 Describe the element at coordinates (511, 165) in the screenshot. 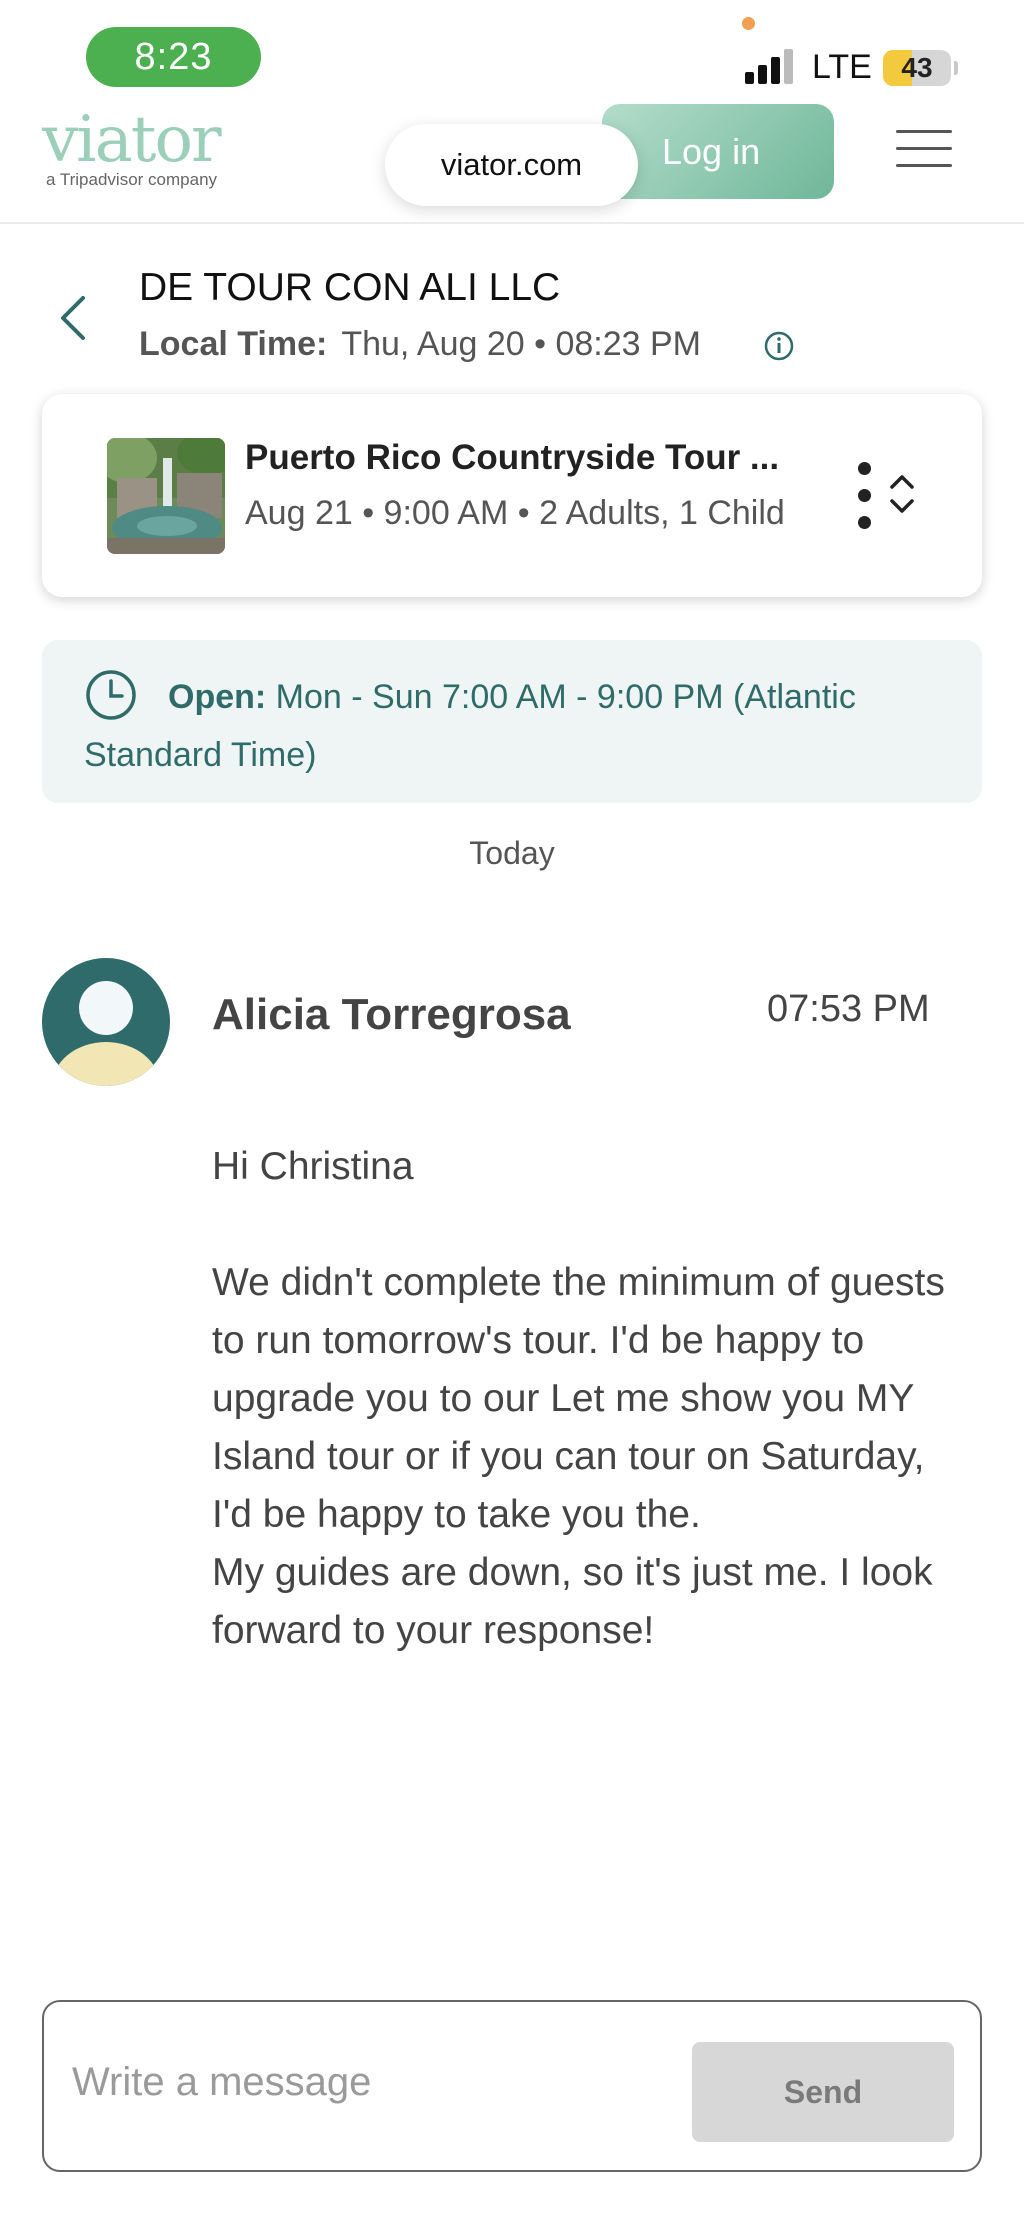

I see `url-bar: viator.com` at that location.